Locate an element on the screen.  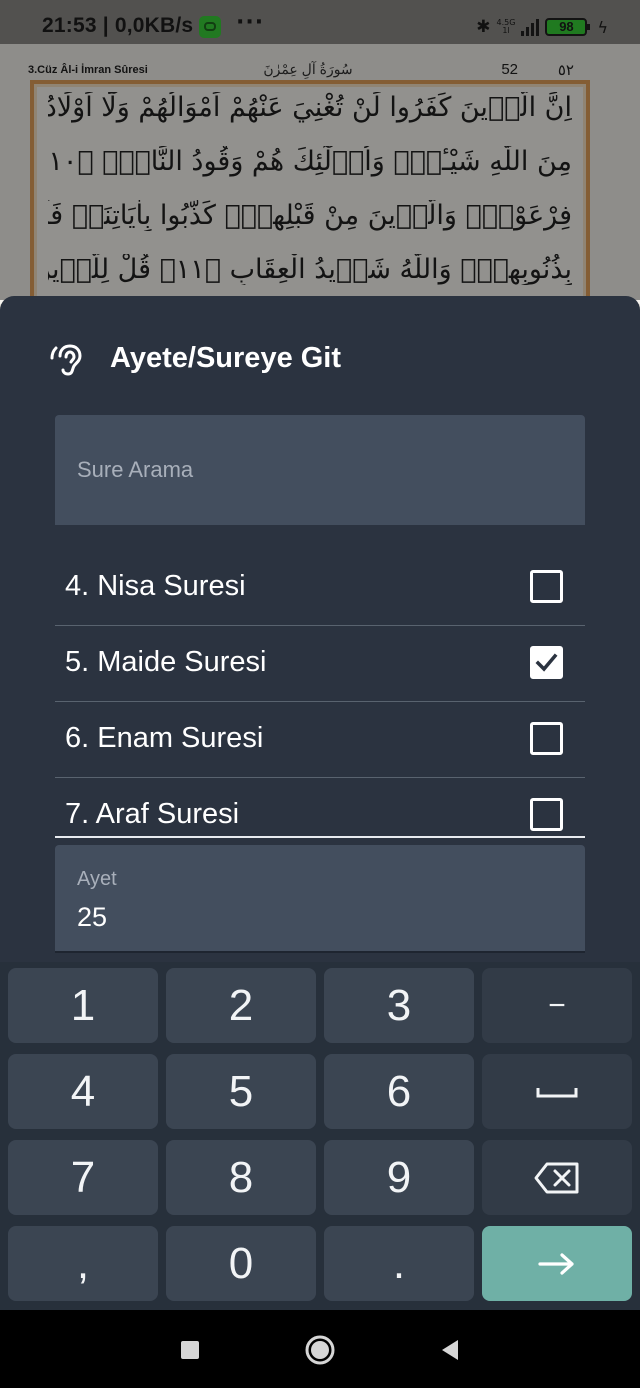
key-backspace is located at coordinates (557, 1177).